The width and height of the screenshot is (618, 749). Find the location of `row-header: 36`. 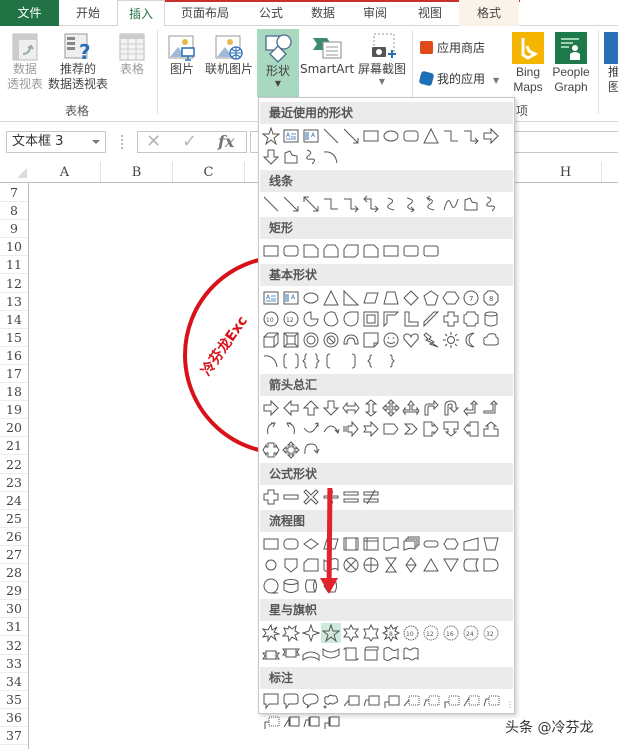

row-header: 36 is located at coordinates (14, 718).